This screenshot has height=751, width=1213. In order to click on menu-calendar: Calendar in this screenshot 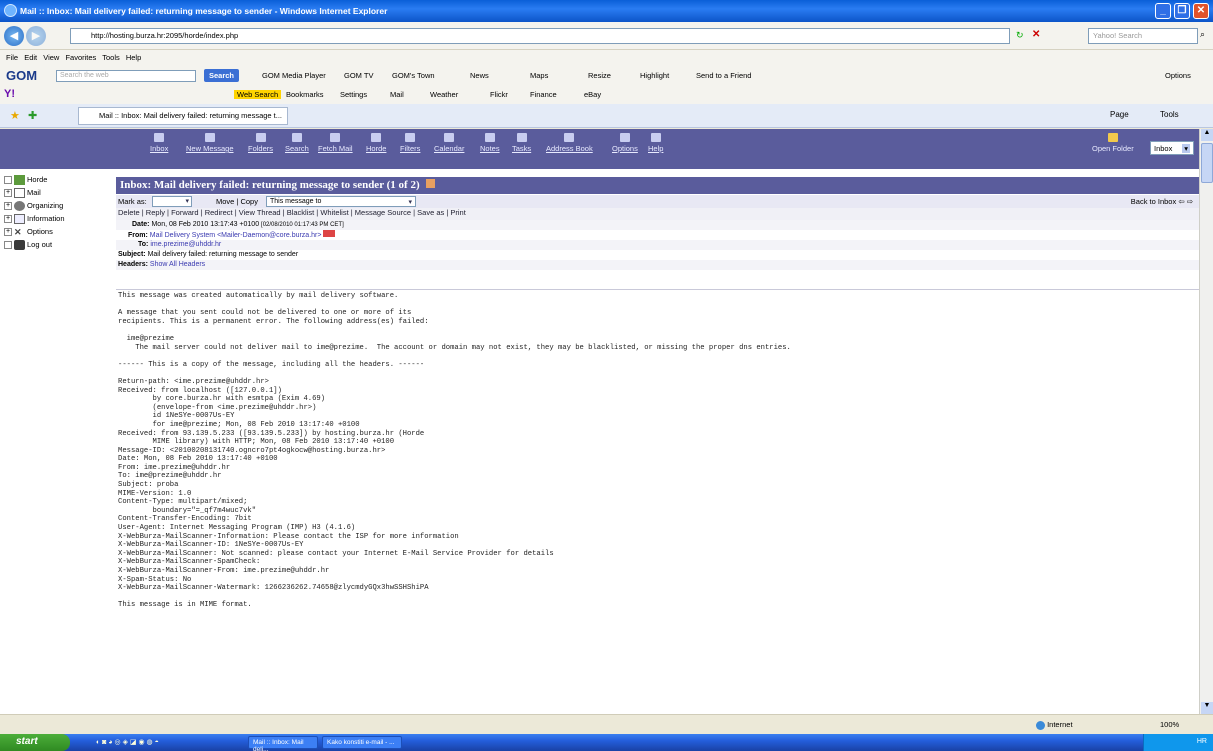, I will do `click(449, 143)`.